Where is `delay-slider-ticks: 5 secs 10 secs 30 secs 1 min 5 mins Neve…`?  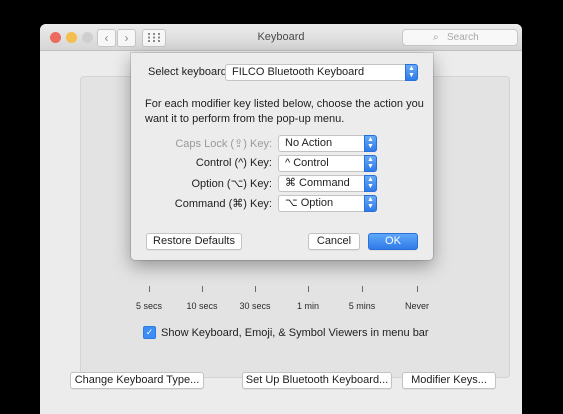
delay-slider-ticks: 5 secs 10 secs 30 secs 1 min 5 mins Neve… is located at coordinates (281, 306).